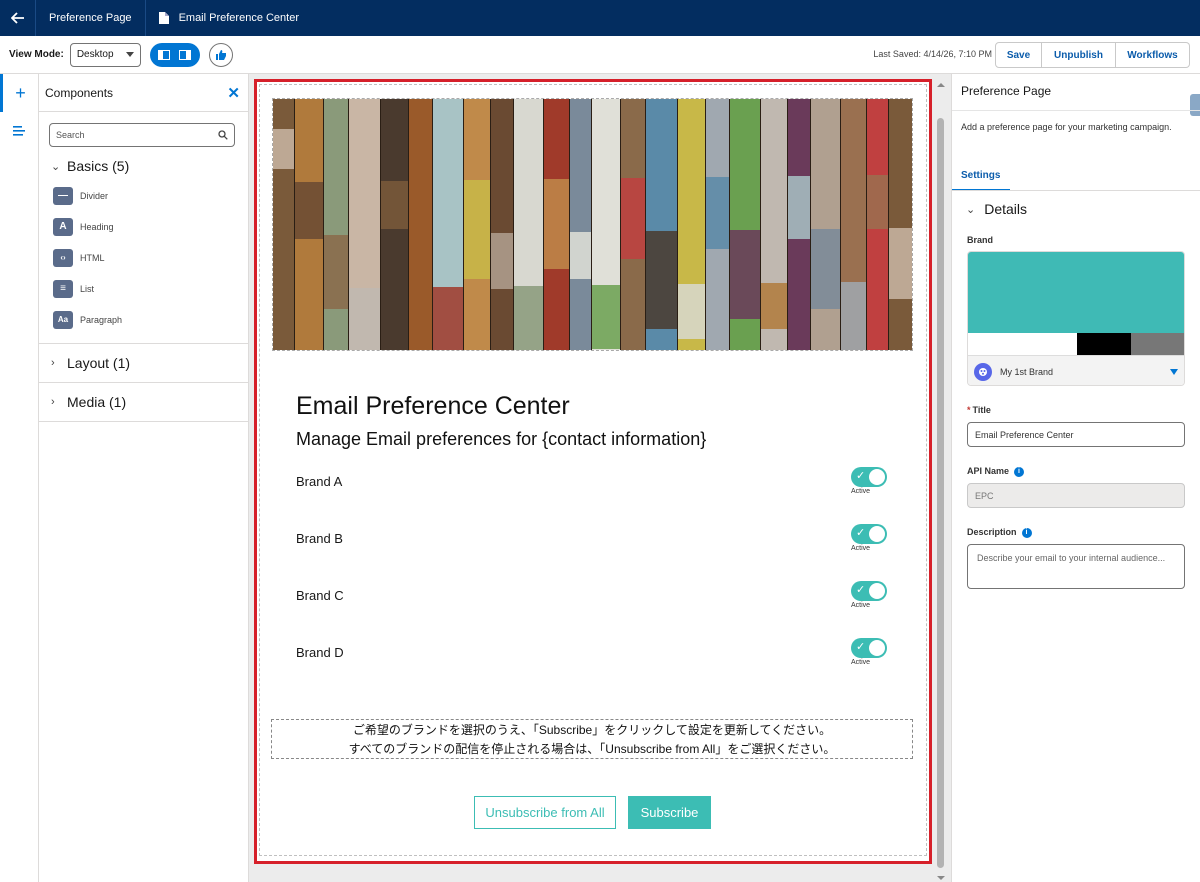  Describe the element at coordinates (36, 54) in the screenshot. I see `view-mode-label: View Mode:` at that location.